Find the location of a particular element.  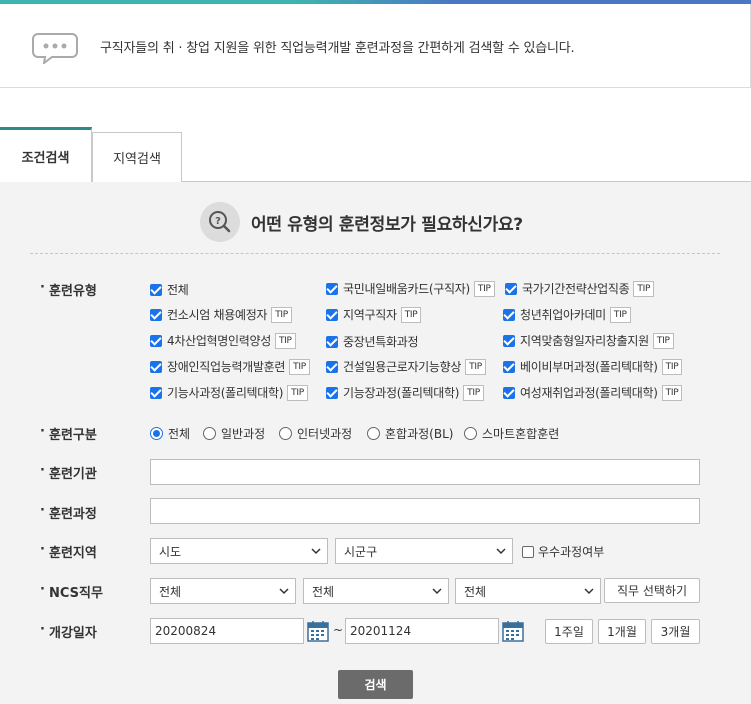

one-week-button: 1주일 is located at coordinates (569, 631).